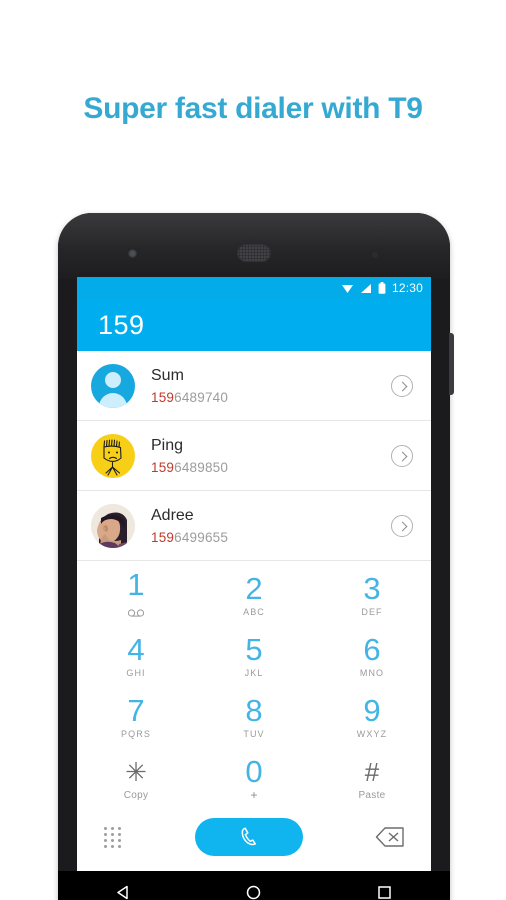 This screenshot has height=900, width=506. I want to click on front-camera-icon, so click(132, 253).